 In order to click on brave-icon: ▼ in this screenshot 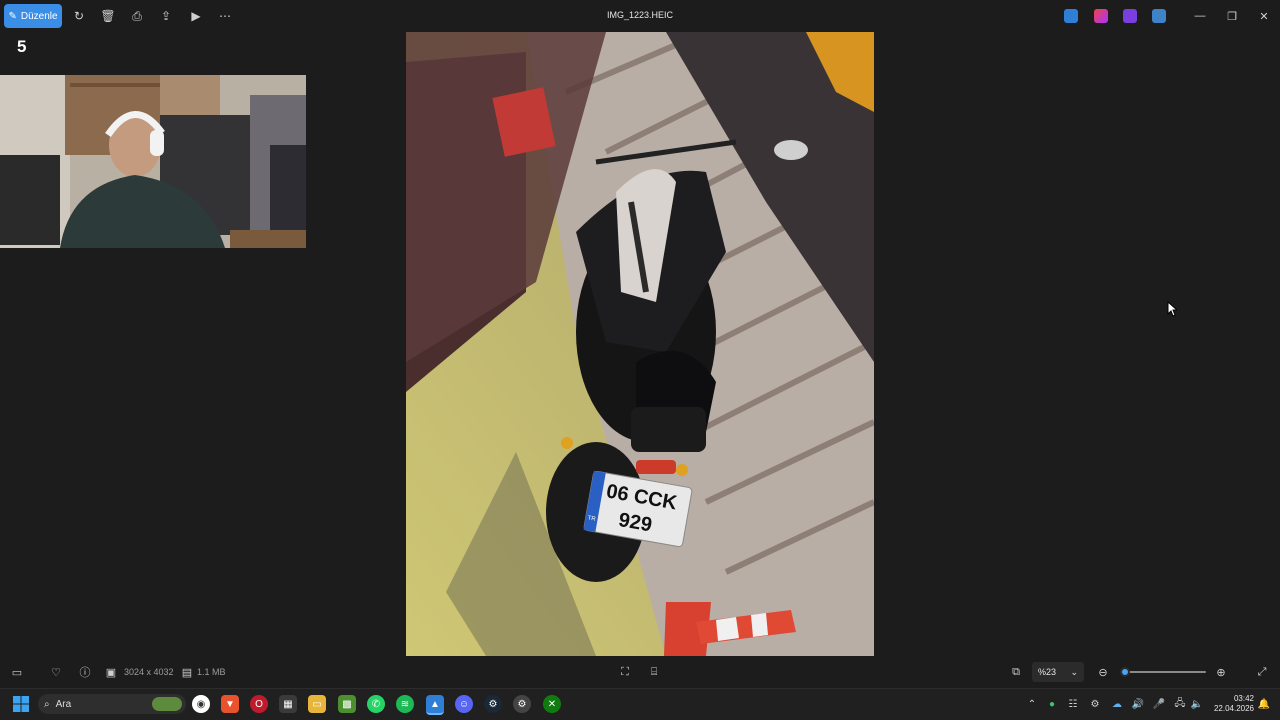, I will do `click(230, 704)`.